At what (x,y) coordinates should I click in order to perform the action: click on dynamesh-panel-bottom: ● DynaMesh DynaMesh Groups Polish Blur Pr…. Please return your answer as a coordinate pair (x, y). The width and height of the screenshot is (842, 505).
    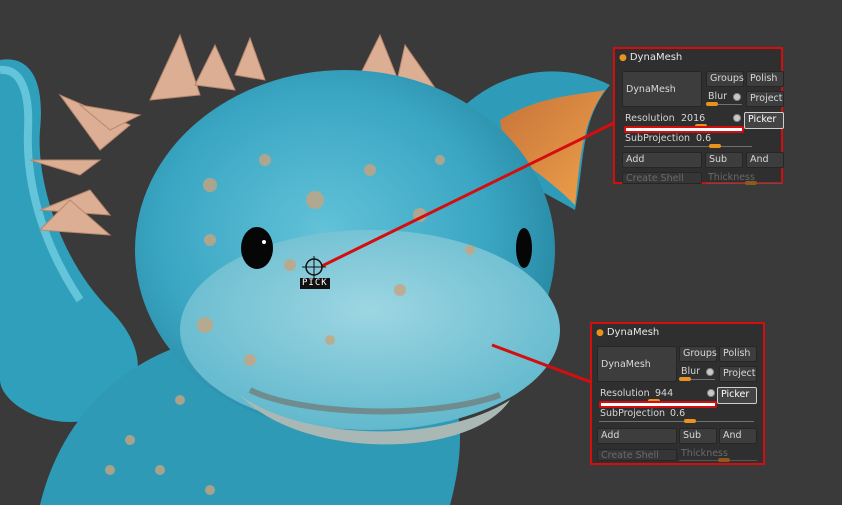
    Looking at the image, I should click on (677, 393).